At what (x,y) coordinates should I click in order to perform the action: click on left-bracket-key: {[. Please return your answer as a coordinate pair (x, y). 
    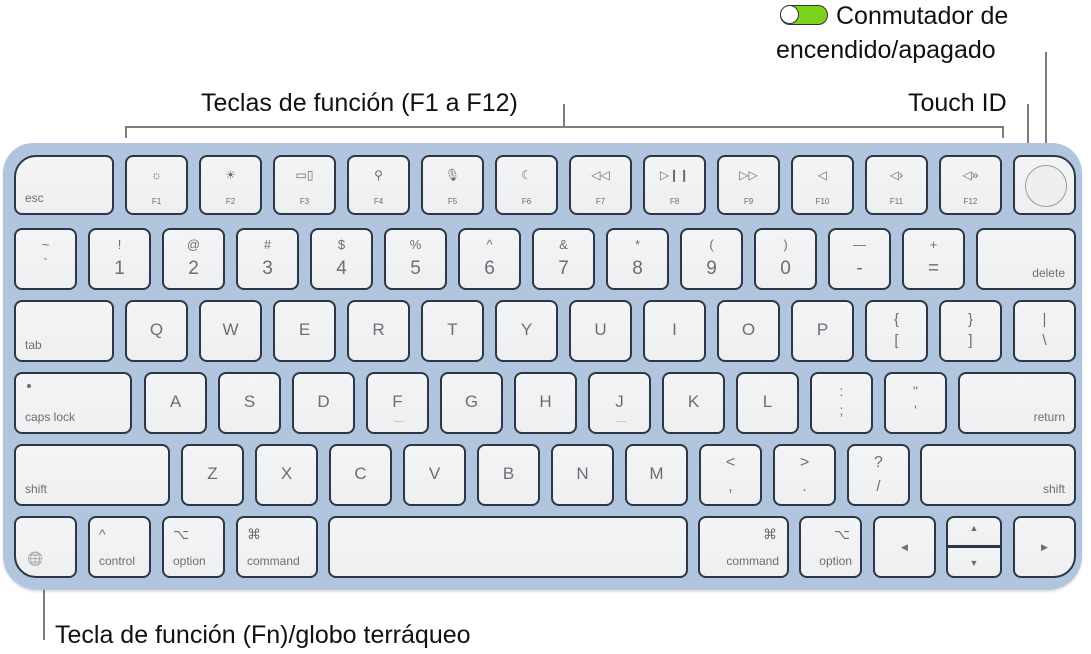
    Looking at the image, I should click on (896, 331).